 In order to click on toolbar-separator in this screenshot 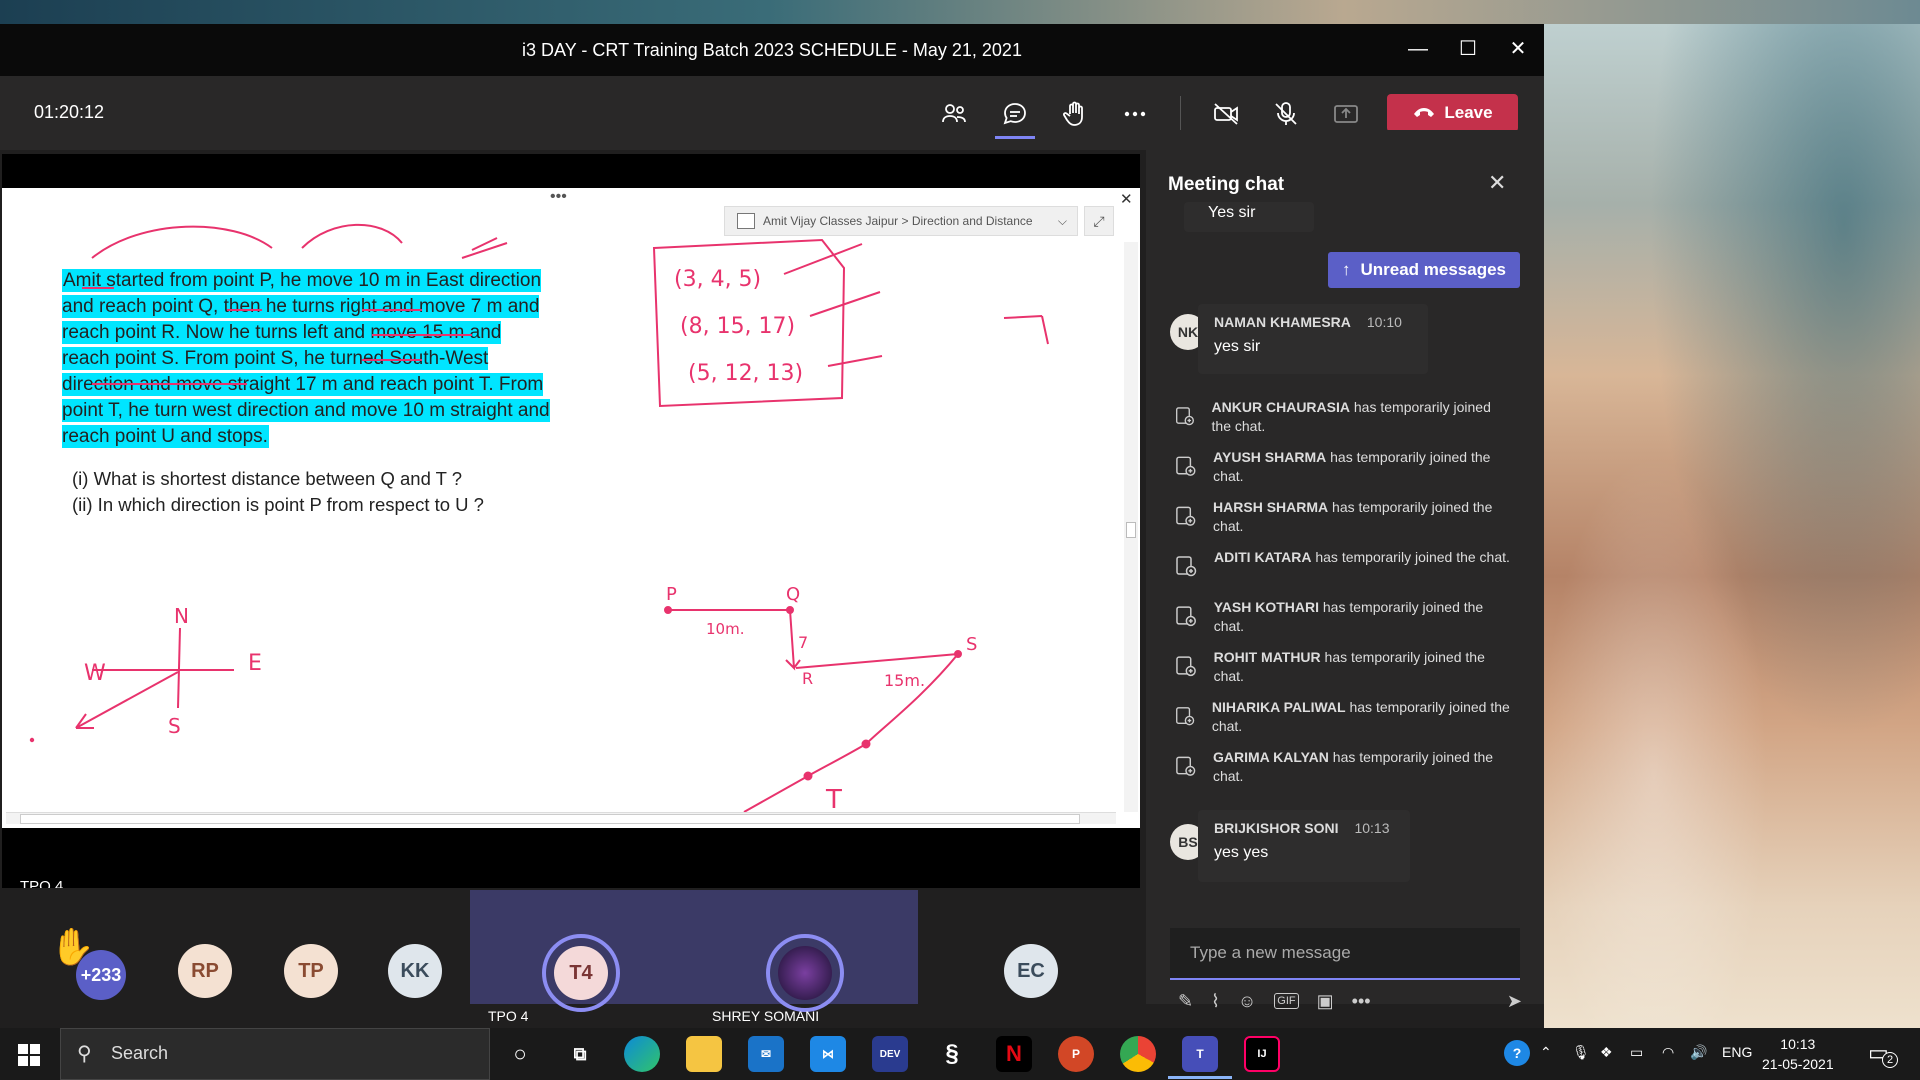, I will do `click(1180, 114)`.